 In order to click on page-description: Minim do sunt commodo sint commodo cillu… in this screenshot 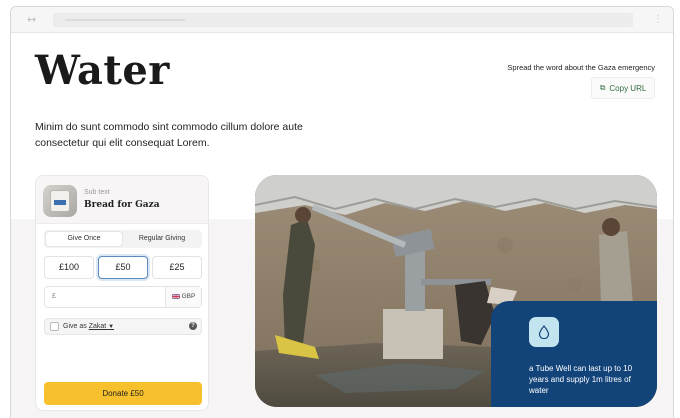, I will do `click(169, 135)`.